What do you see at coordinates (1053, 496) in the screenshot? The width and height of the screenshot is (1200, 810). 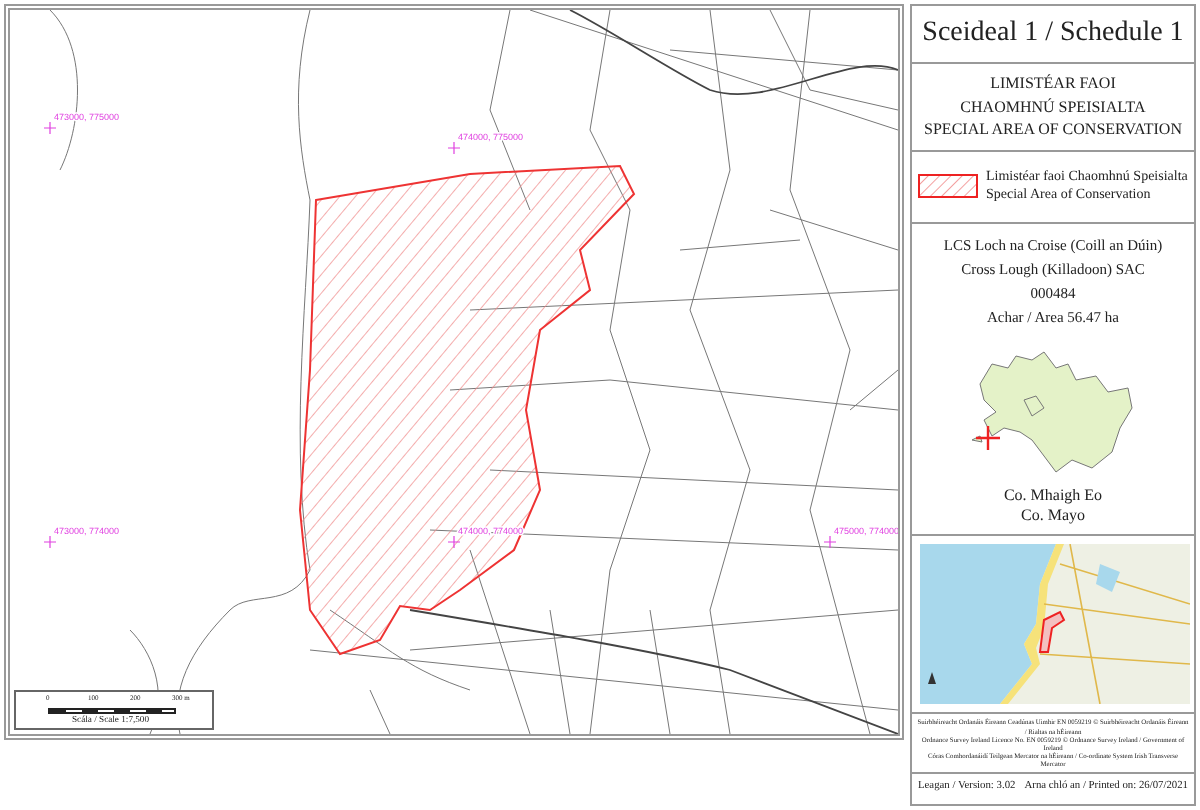 I see `county-name: Co. Mhaigh Eo` at bounding box center [1053, 496].